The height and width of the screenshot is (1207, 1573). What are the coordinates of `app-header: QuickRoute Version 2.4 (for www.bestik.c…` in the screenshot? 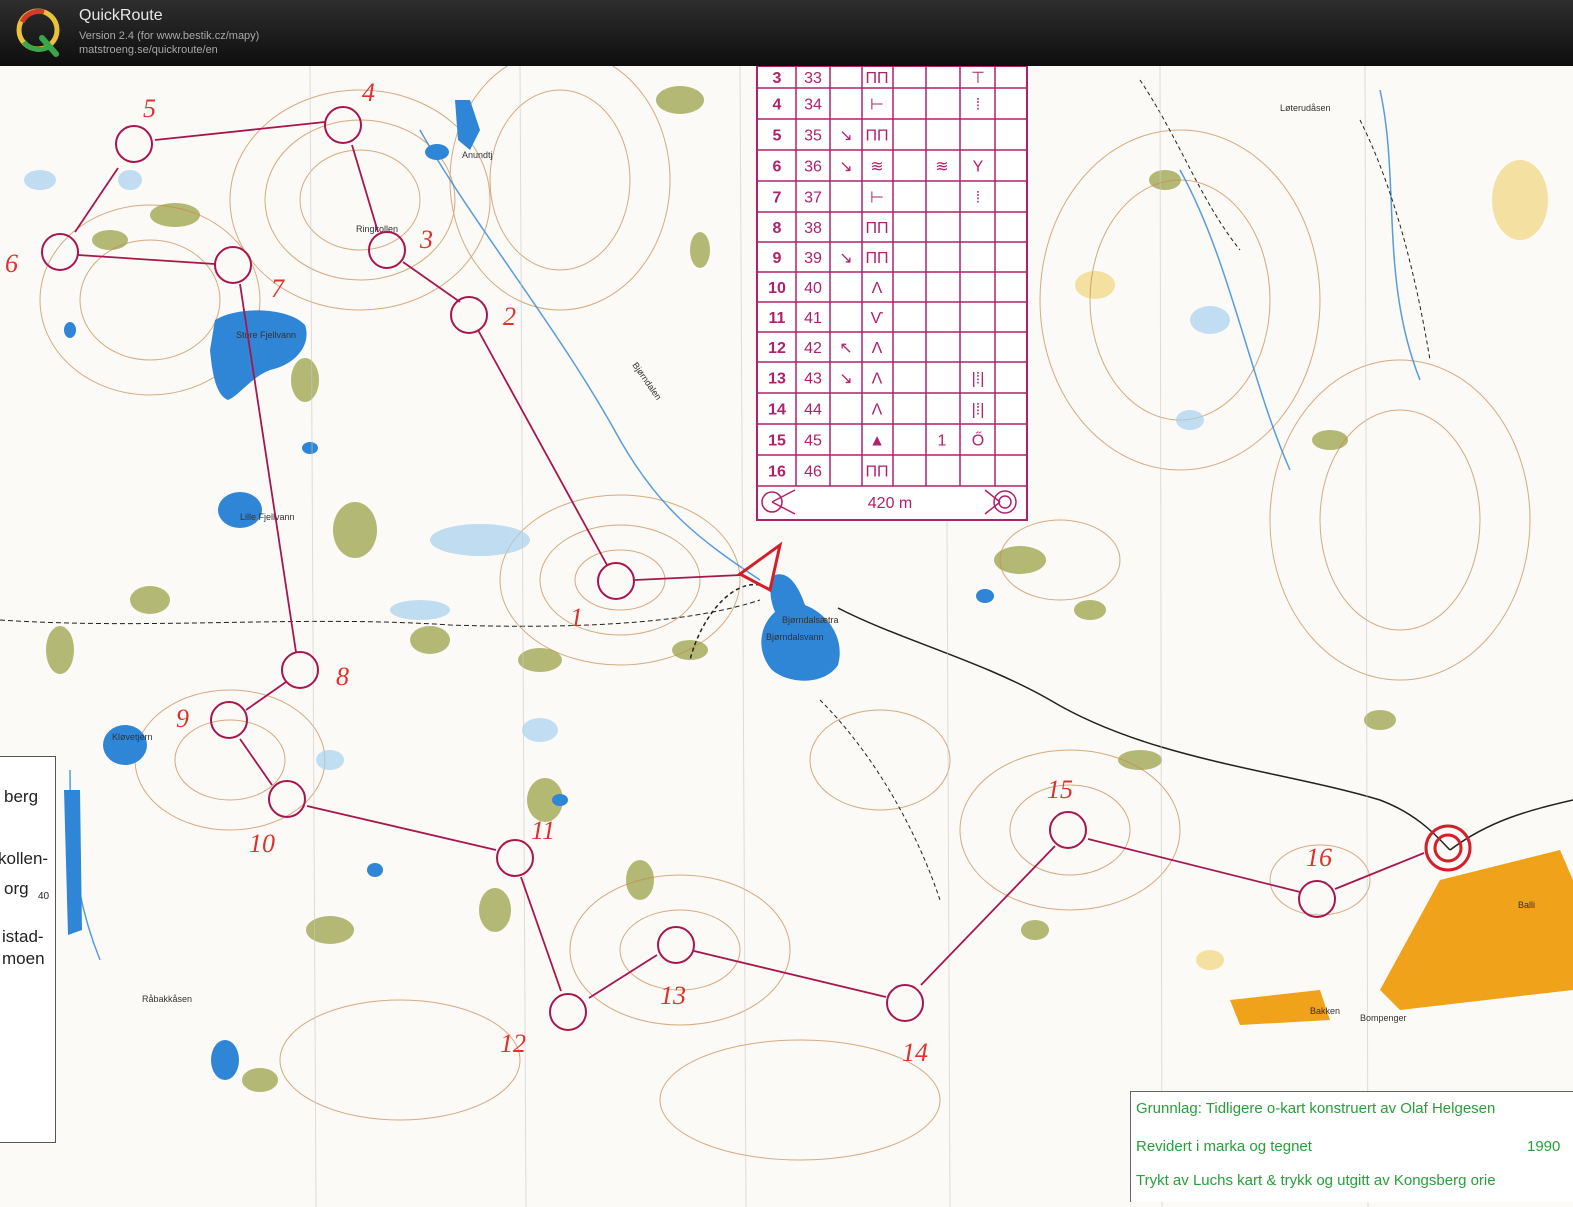 It's located at (786, 33).